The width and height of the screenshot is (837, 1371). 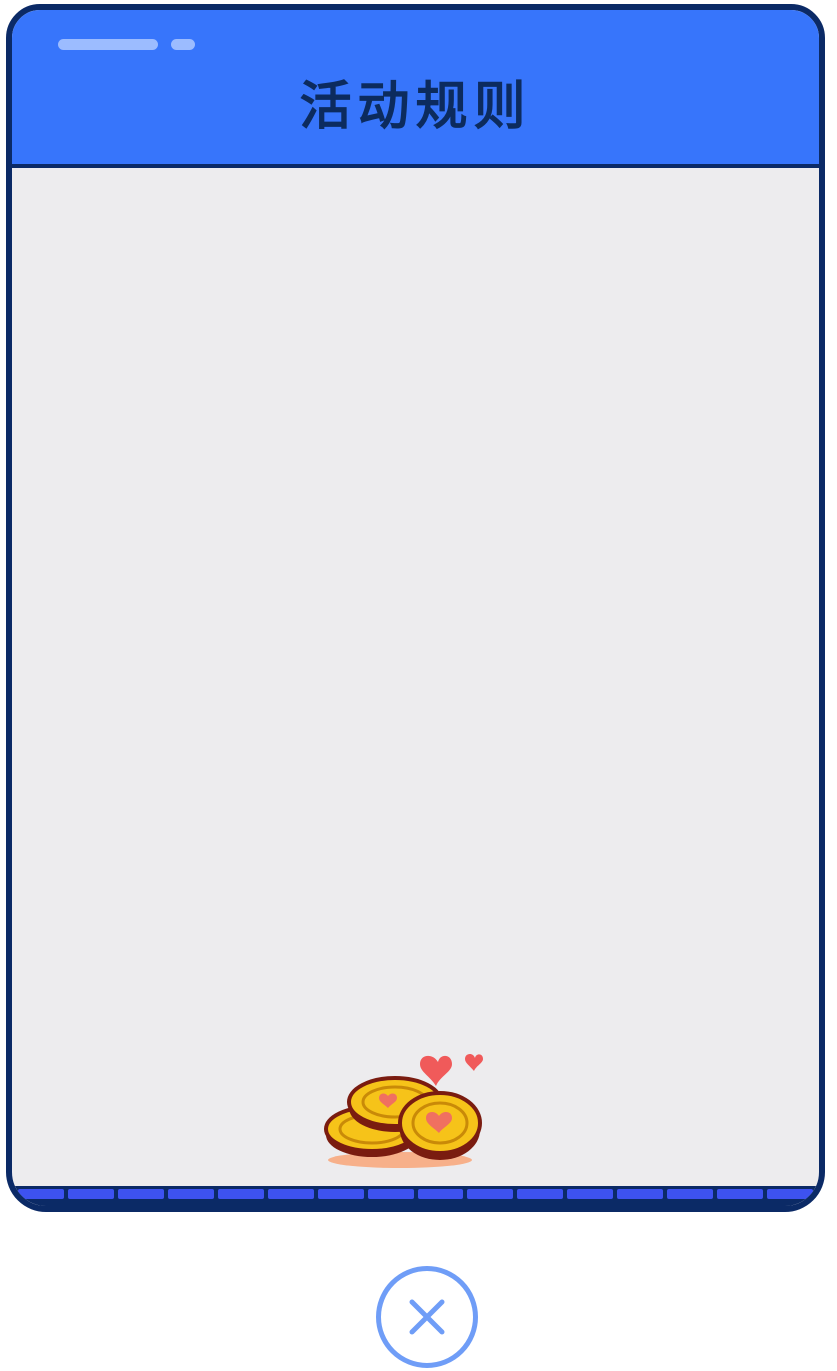 I want to click on close-button, so click(x=427, y=1317).